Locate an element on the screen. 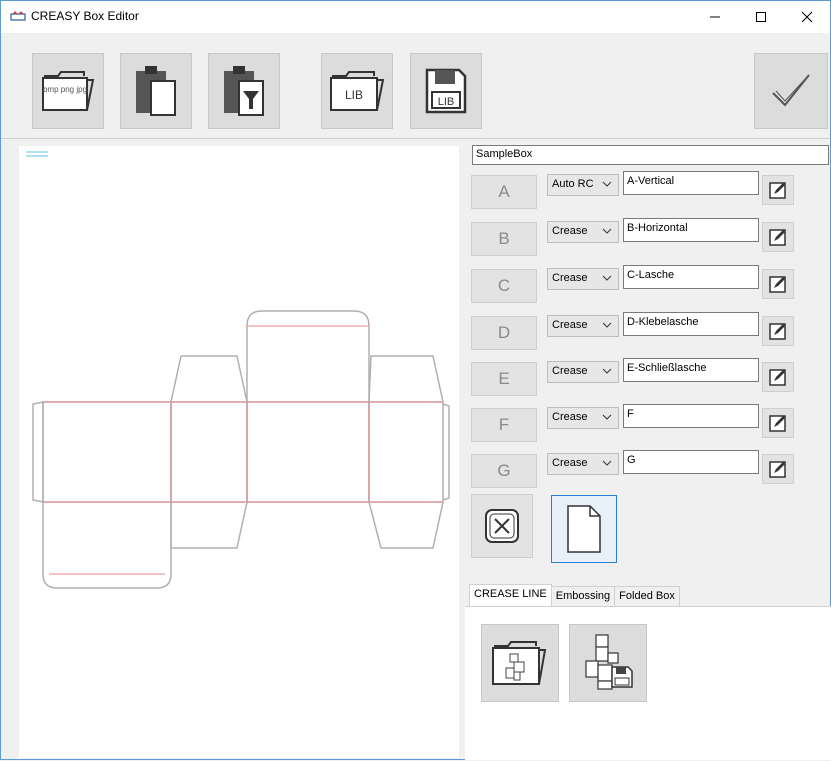 The image size is (831, 761). label-input-f: F is located at coordinates (691, 416).